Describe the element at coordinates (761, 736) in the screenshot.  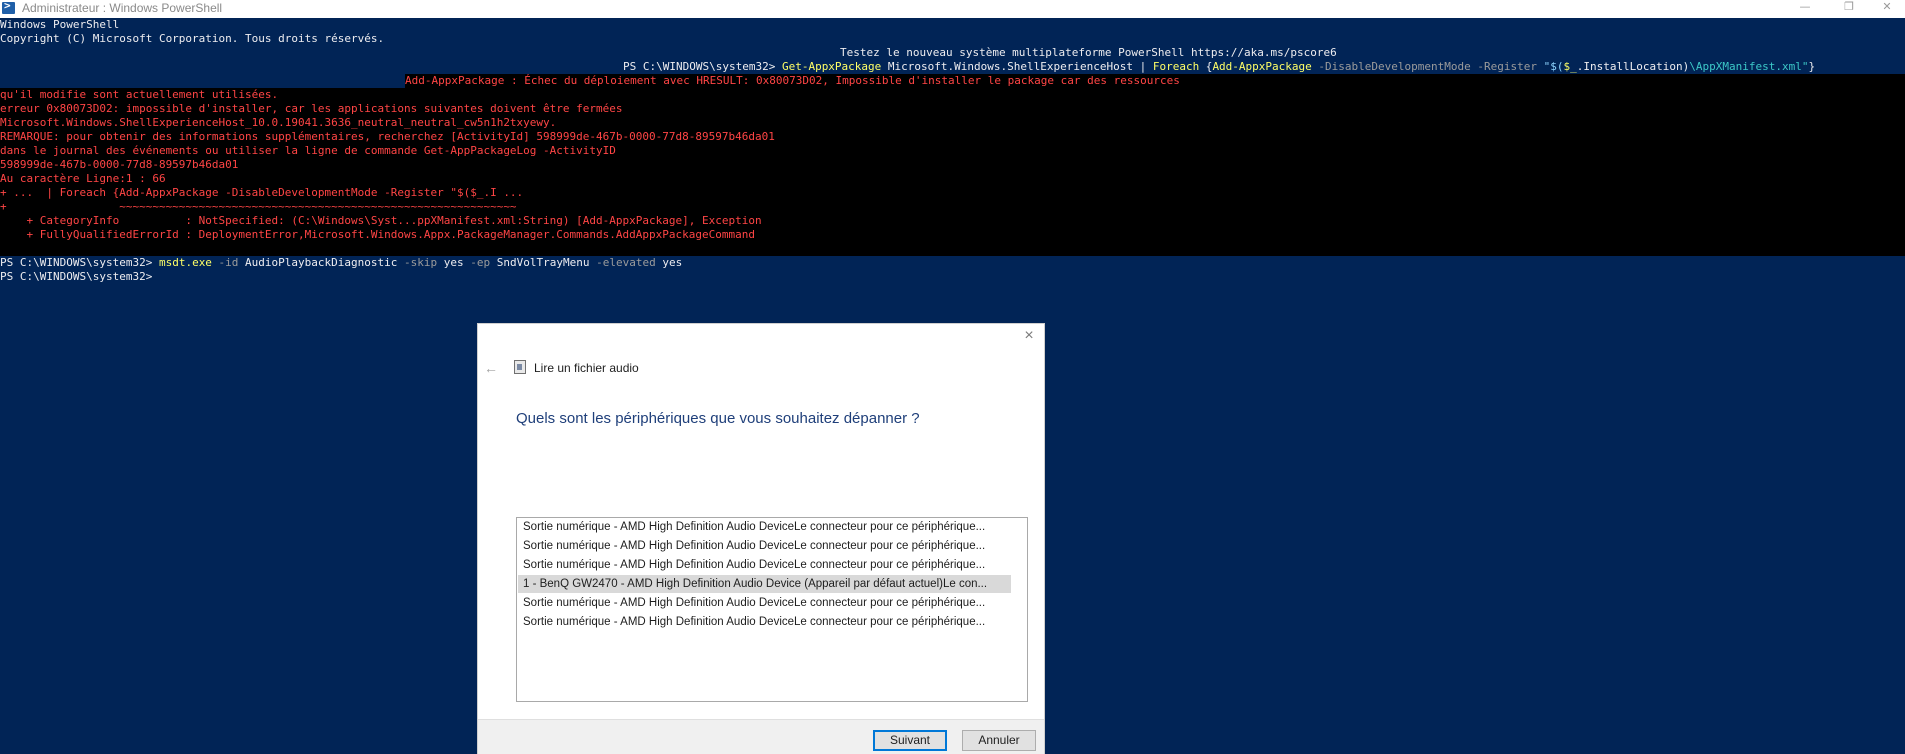
I see `dialog-footer: Suivant Annuler` at that location.